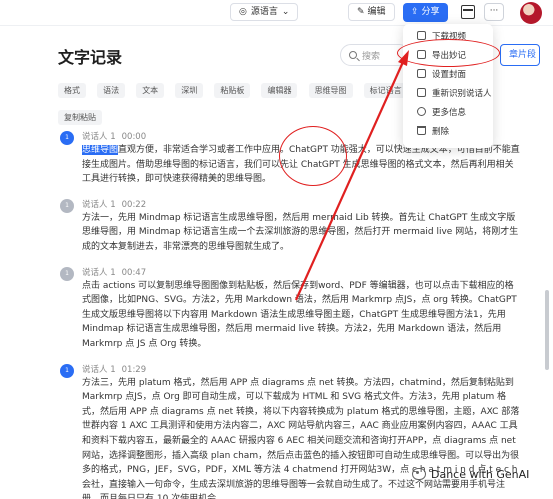 The height and width of the screenshot is (499, 553). I want to click on scrollbar, so click(547, 330).